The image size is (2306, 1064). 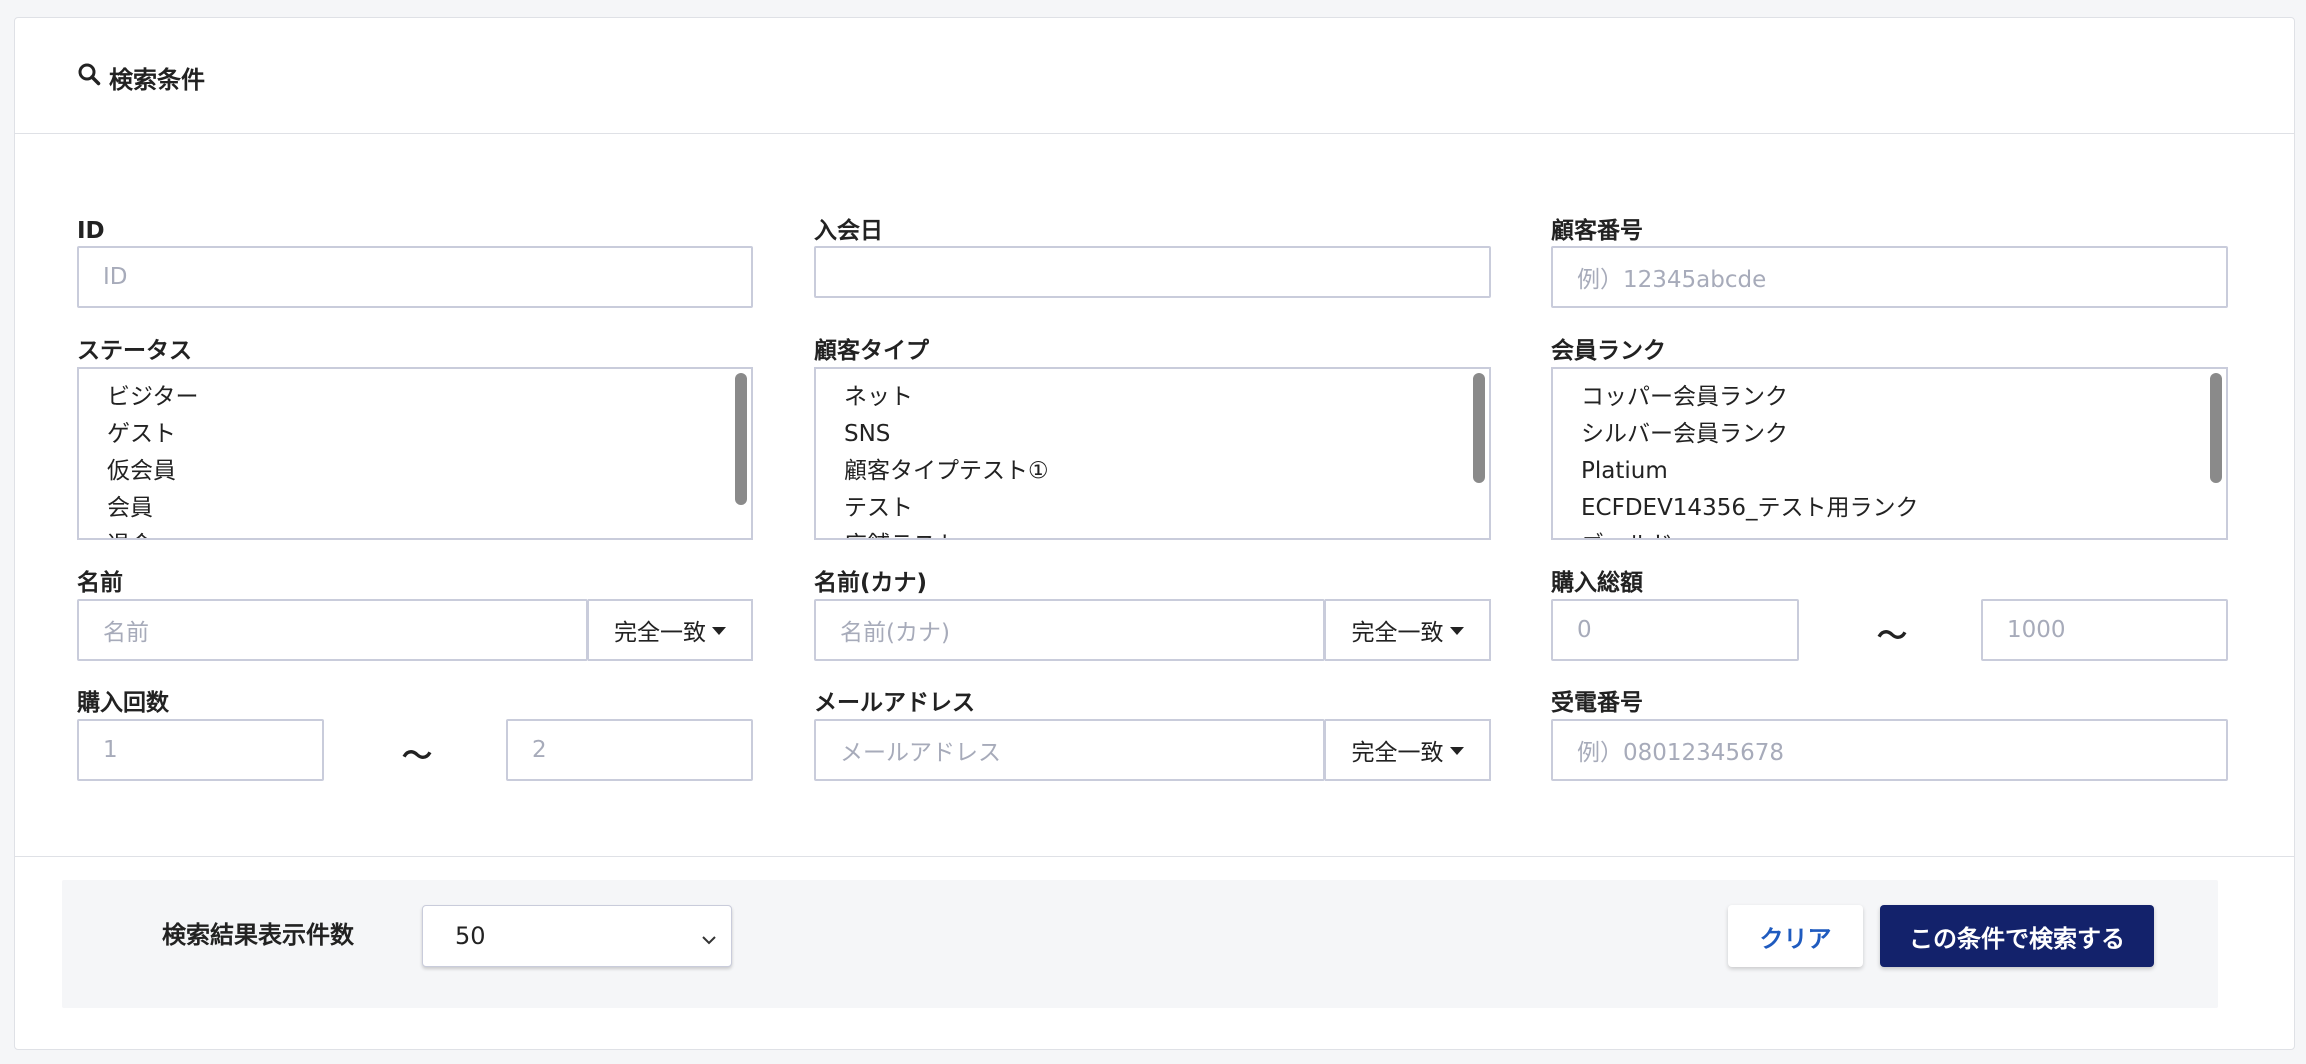 I want to click on customer-type-option: 顧客タイプテスト①, so click(x=1166, y=471).